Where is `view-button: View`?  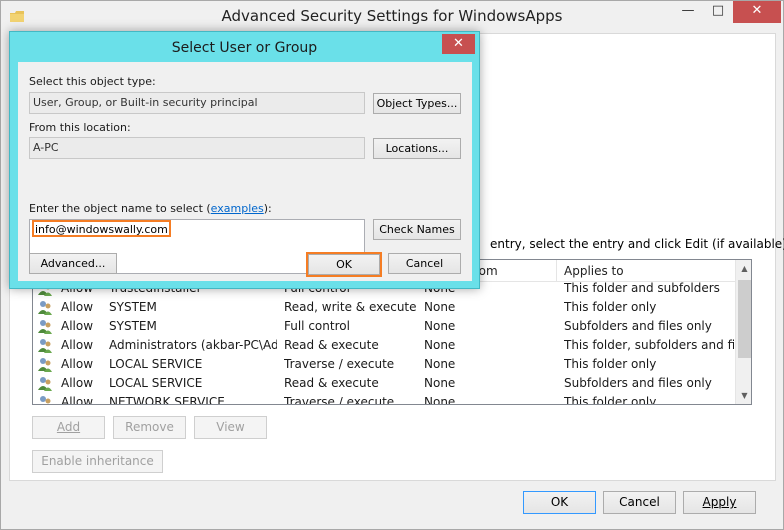
view-button: View is located at coordinates (230, 427).